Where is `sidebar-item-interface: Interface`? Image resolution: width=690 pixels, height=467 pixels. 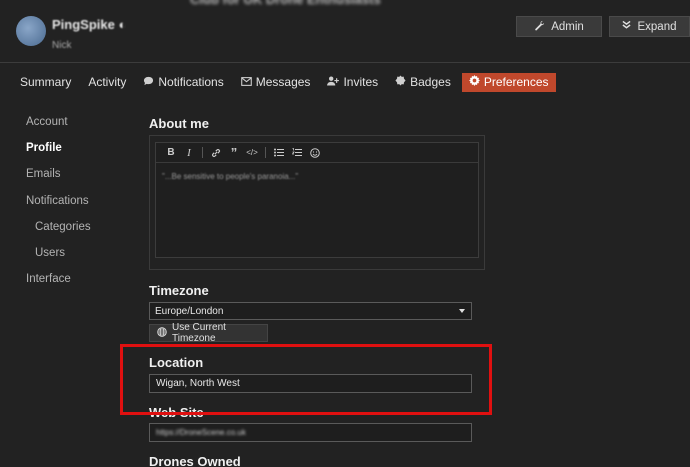 sidebar-item-interface: Interface is located at coordinates (48, 279).